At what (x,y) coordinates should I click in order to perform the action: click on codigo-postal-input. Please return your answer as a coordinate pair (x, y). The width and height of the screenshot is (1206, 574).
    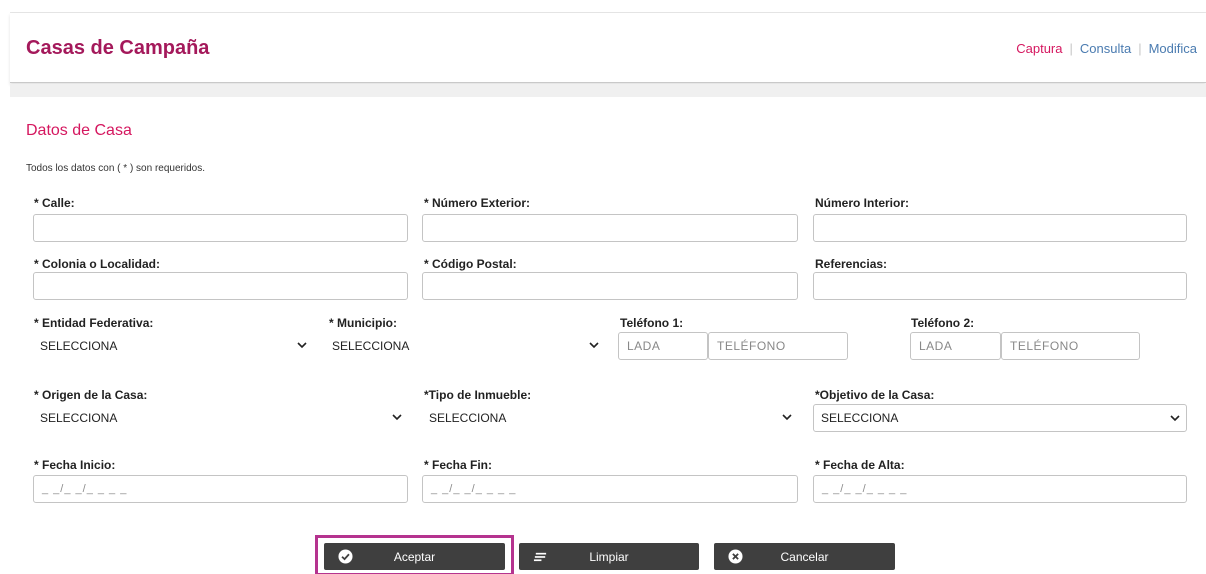
    Looking at the image, I should click on (610, 286).